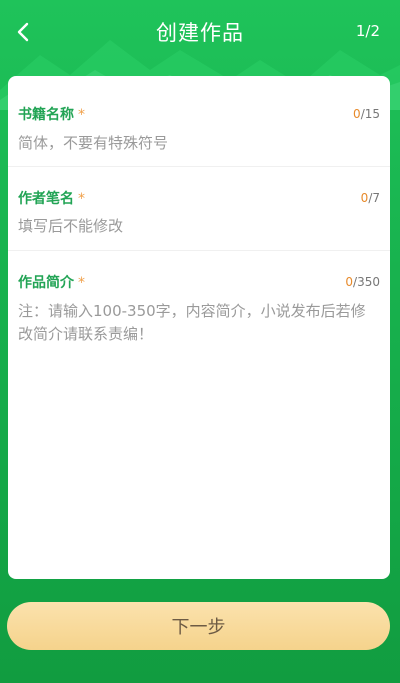  Describe the element at coordinates (46, 283) in the screenshot. I see `synopsis-label-text: 作品简介` at that location.